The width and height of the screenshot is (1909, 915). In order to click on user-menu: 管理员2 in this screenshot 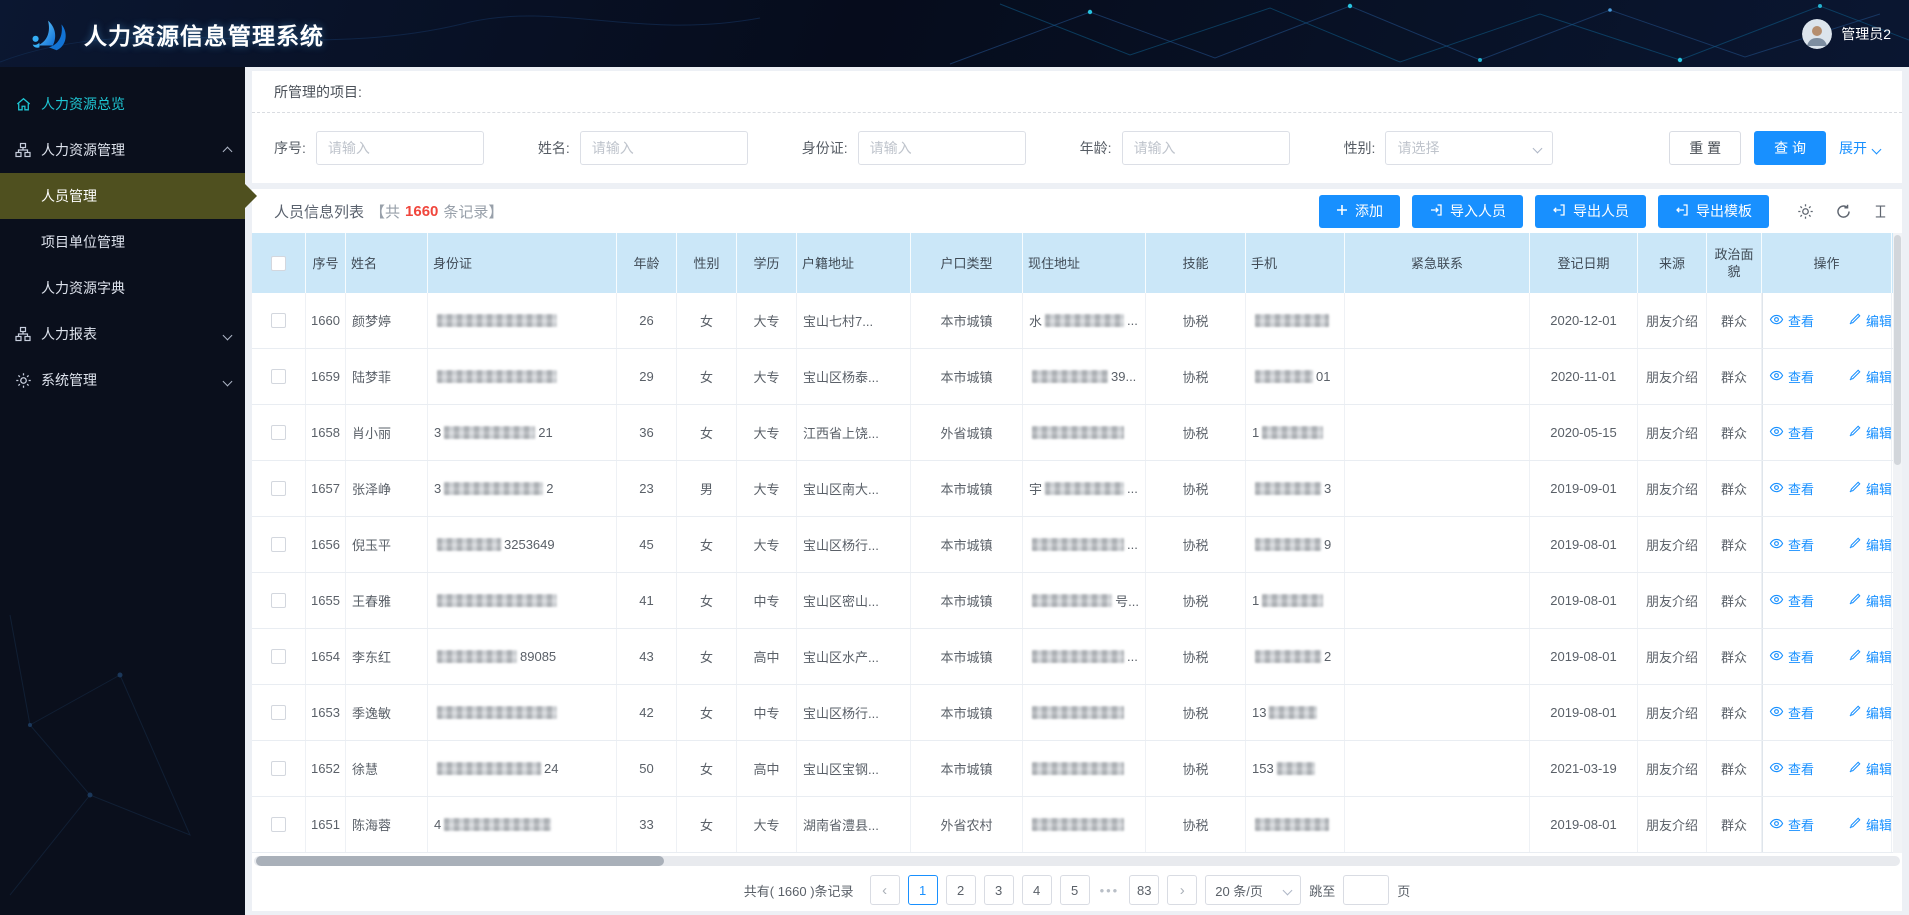, I will do `click(1846, 33)`.